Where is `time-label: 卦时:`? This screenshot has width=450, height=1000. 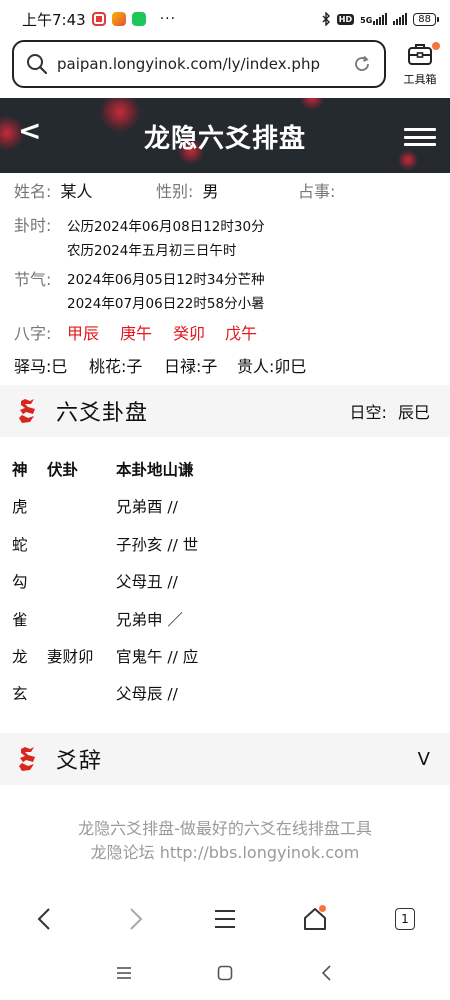
time-label: 卦时: is located at coordinates (33, 225).